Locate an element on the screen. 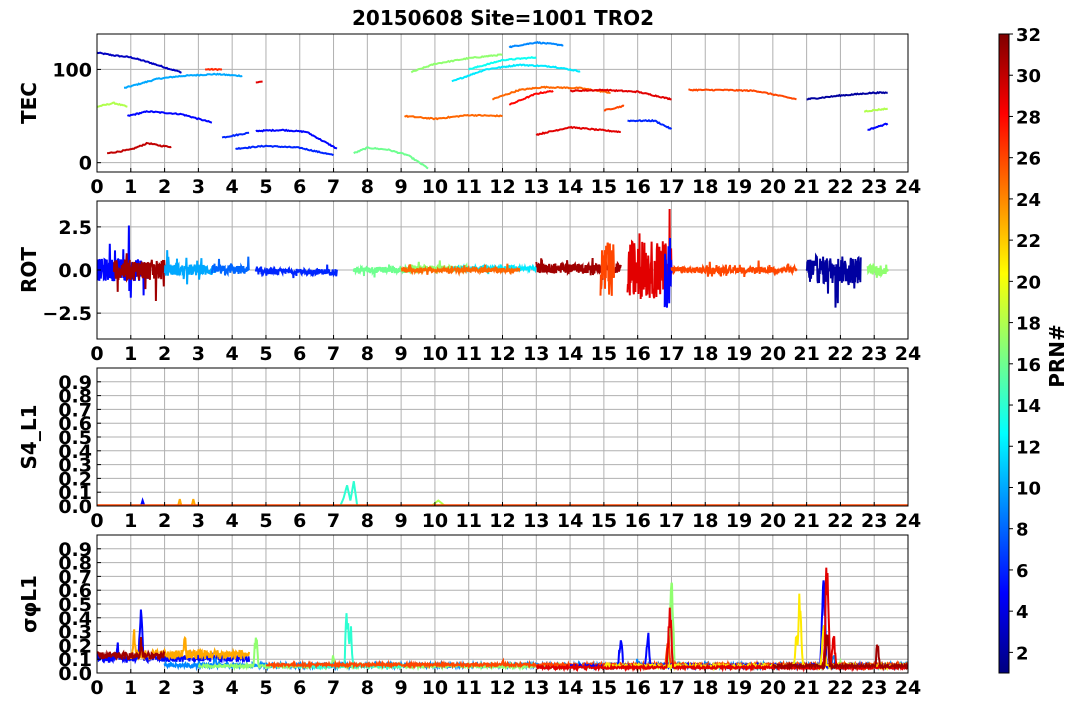 The image size is (1077, 709). x-tick-label: 8 is located at coordinates (367, 187).